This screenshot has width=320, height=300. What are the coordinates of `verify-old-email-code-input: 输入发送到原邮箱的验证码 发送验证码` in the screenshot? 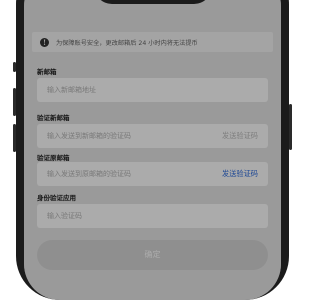 It's located at (152, 174).